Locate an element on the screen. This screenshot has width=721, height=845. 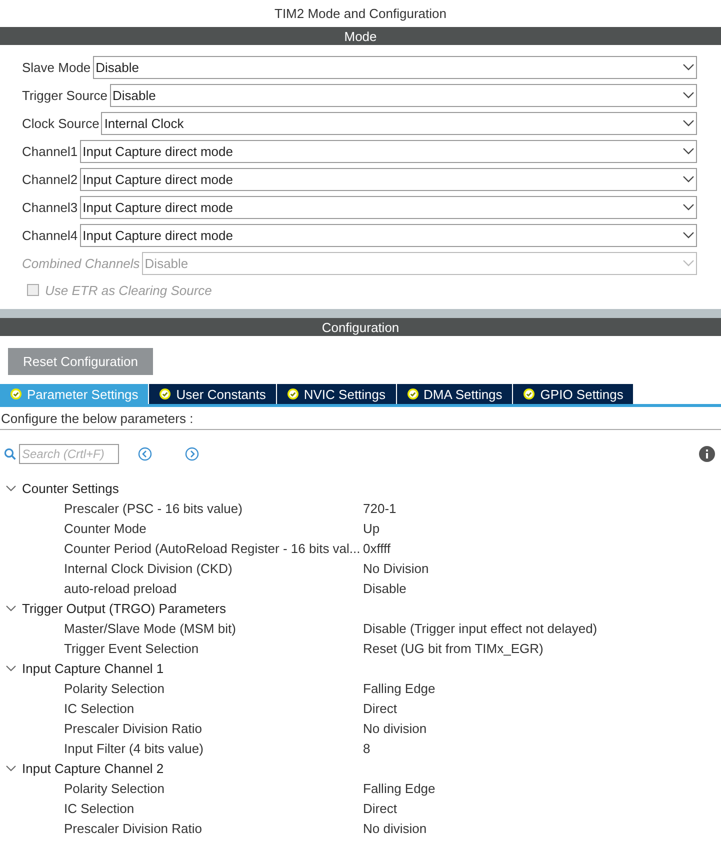
window-title: TIM2 Mode and Configuration is located at coordinates (361, 14).